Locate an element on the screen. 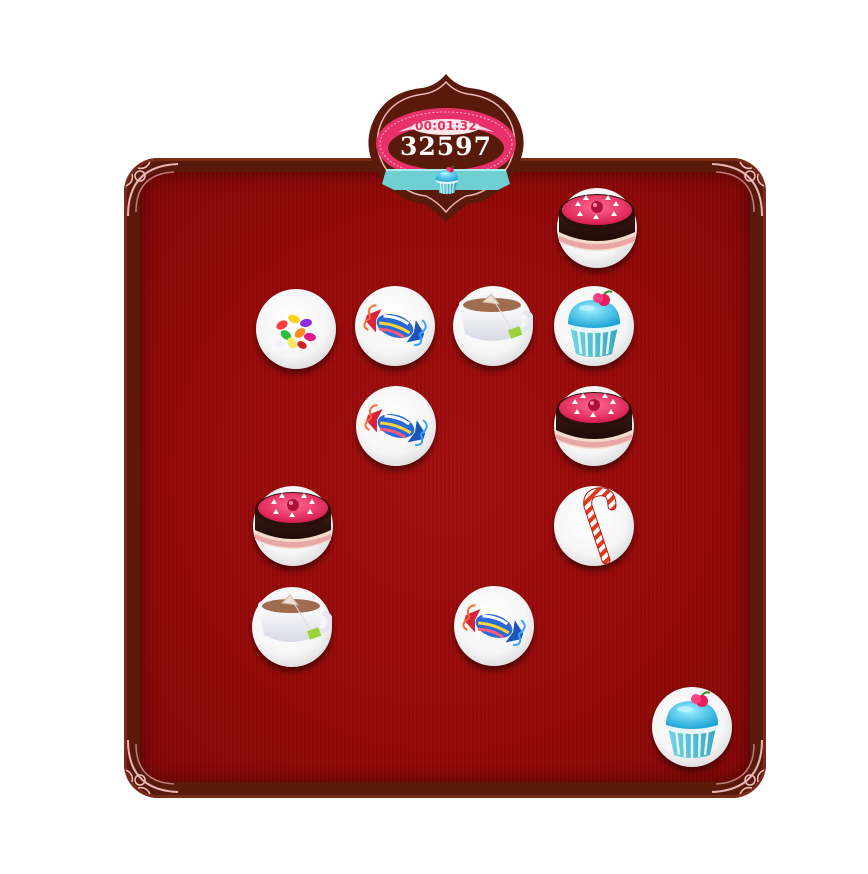 The image size is (868, 874). score-plaque: 00:01:32 32597 is located at coordinates (446, 147).